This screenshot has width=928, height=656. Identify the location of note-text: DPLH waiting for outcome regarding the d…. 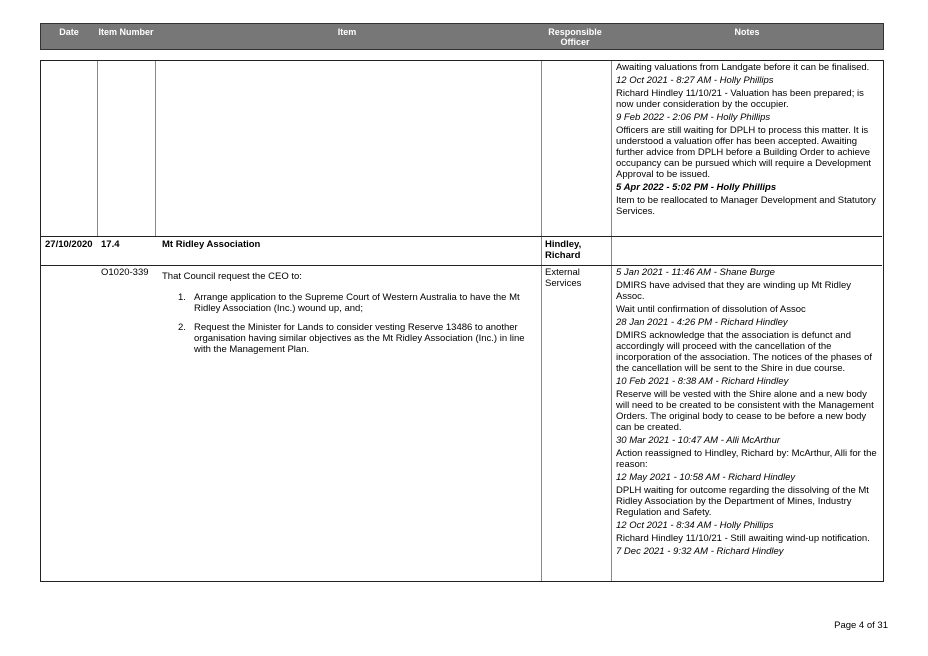
(742, 501).